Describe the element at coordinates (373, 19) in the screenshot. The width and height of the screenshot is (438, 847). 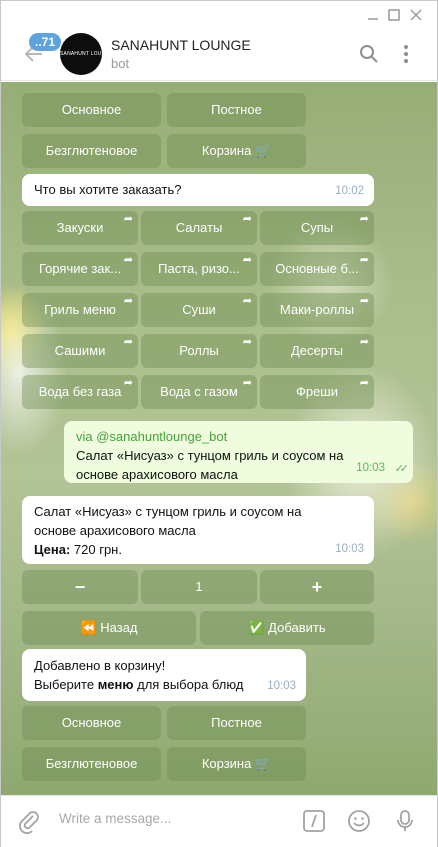
I see `minimize-icon` at that location.